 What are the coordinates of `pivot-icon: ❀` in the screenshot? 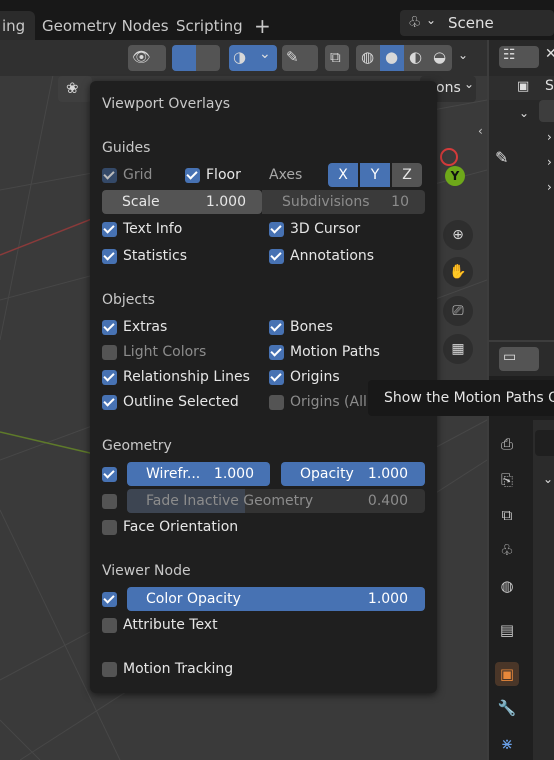 It's located at (72, 88).